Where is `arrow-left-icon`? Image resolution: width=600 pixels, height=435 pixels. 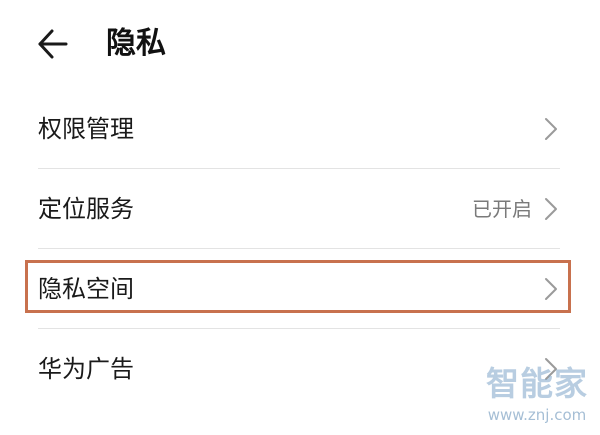
arrow-left-icon is located at coordinates (53, 44).